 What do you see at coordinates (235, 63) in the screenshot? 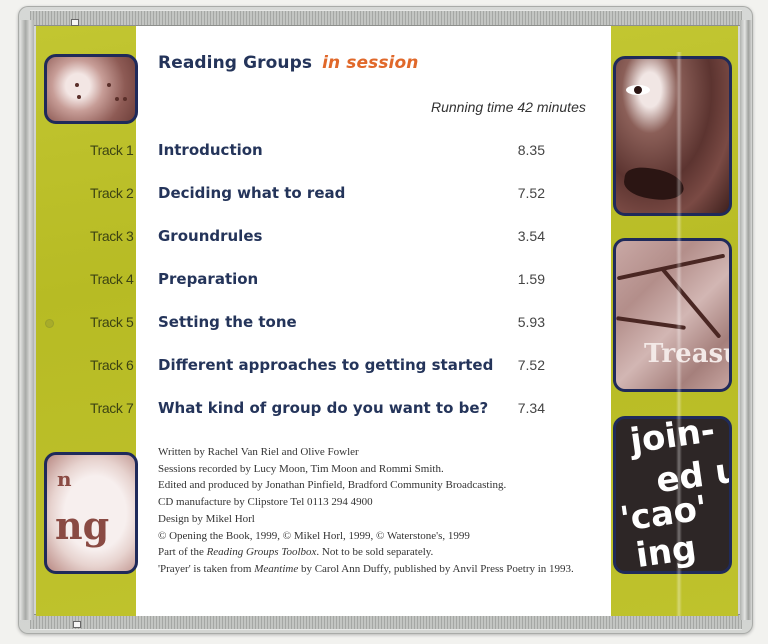
I see `title-main: Reading Groups` at bounding box center [235, 63].